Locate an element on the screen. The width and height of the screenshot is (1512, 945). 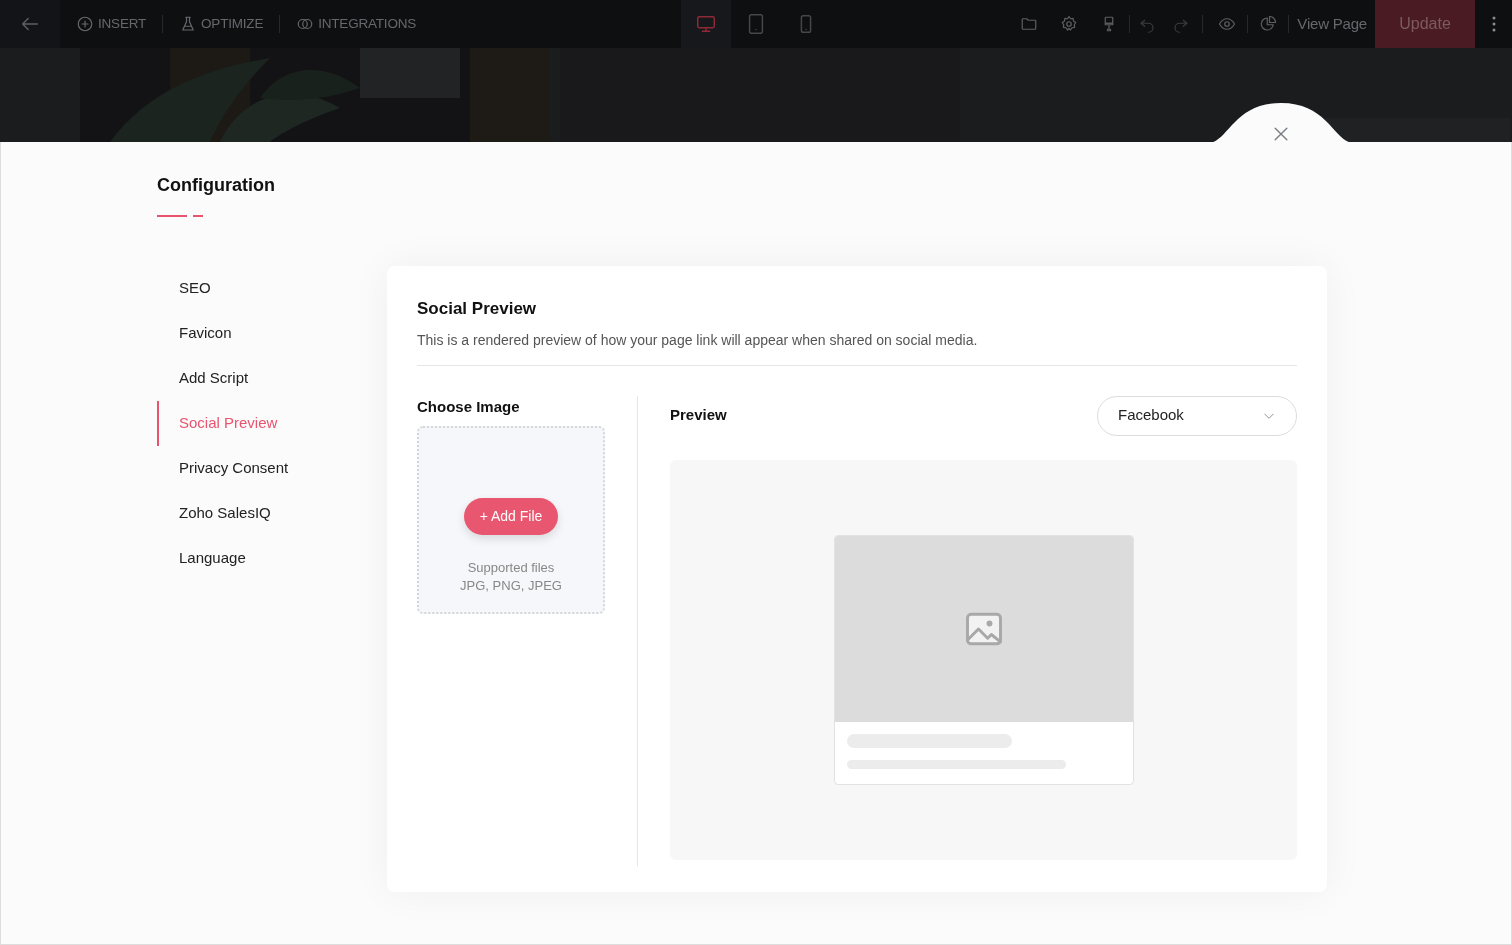
eye-icon is located at coordinates (1227, 24).